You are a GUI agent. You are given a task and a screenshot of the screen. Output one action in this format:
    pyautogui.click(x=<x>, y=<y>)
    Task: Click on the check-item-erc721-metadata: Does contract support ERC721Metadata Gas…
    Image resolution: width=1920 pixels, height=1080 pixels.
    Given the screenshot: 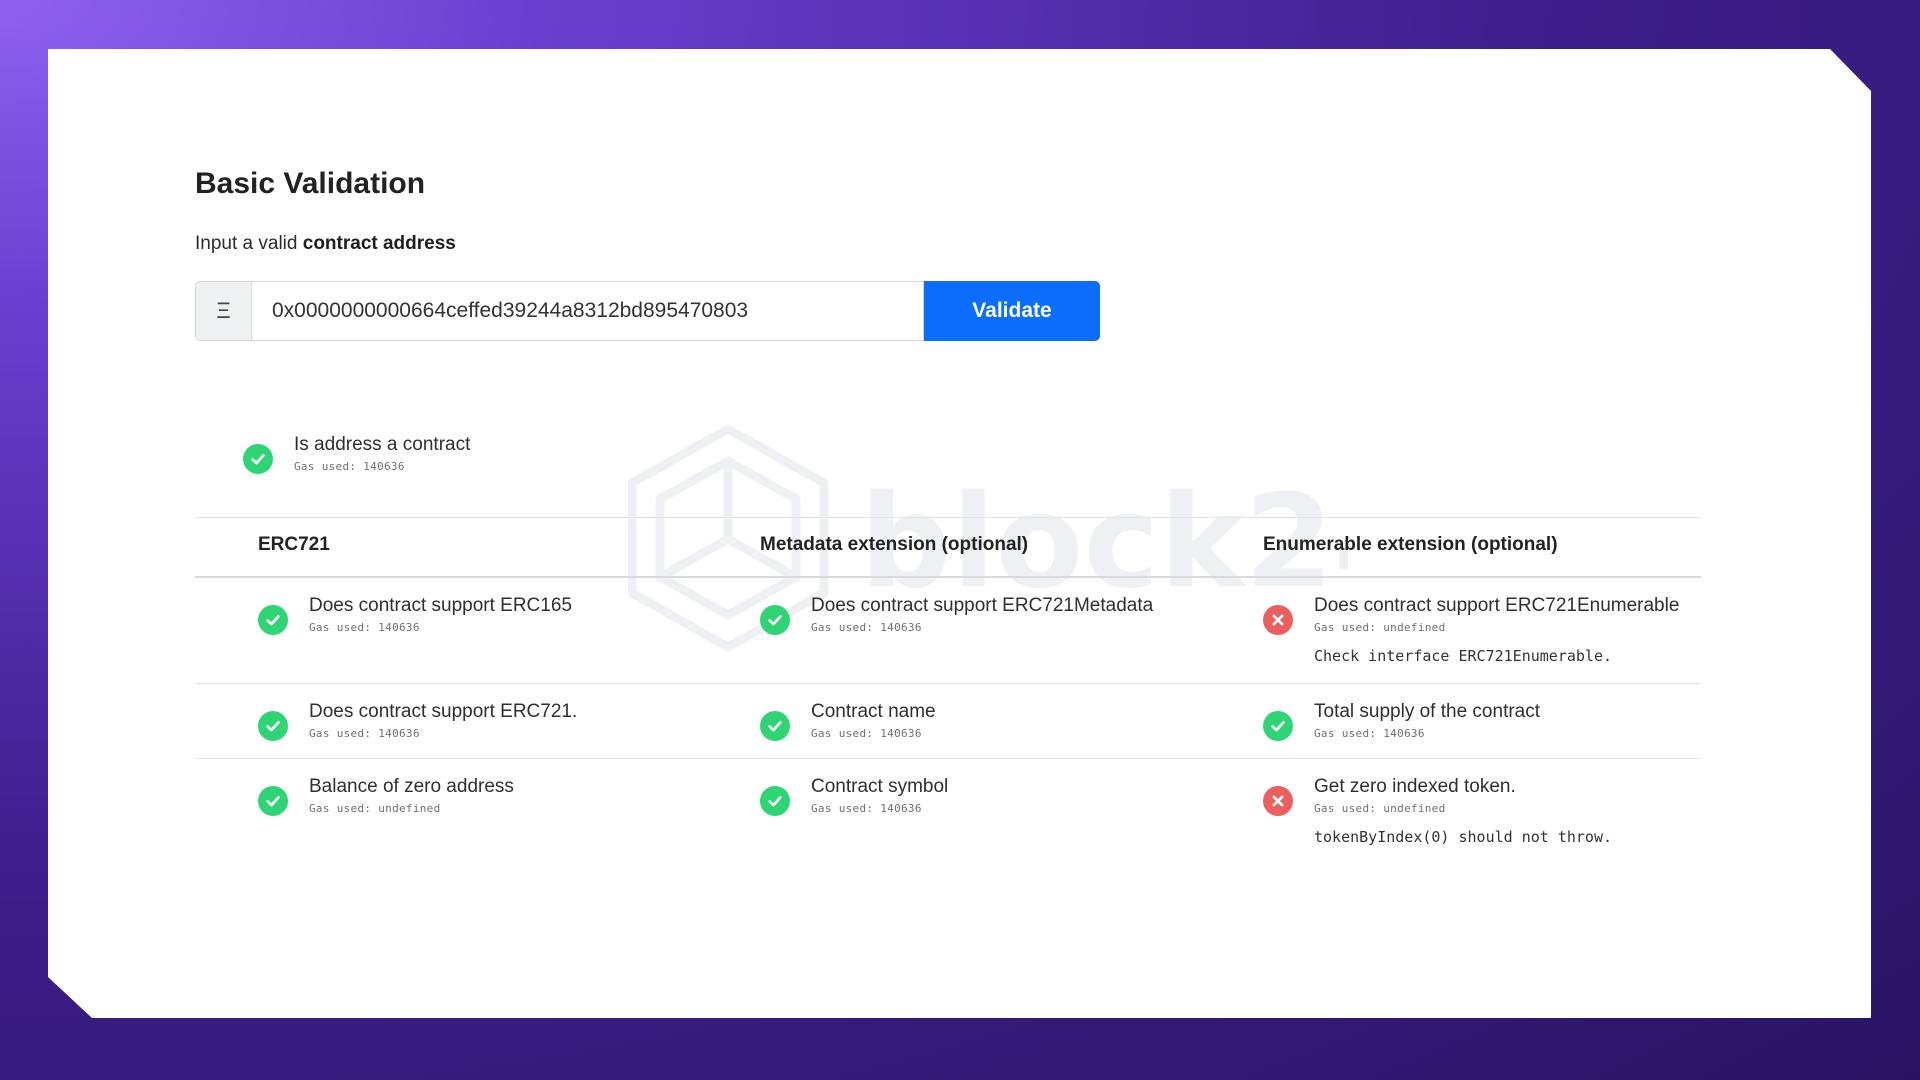 What is the action you would take?
    pyautogui.click(x=956, y=614)
    